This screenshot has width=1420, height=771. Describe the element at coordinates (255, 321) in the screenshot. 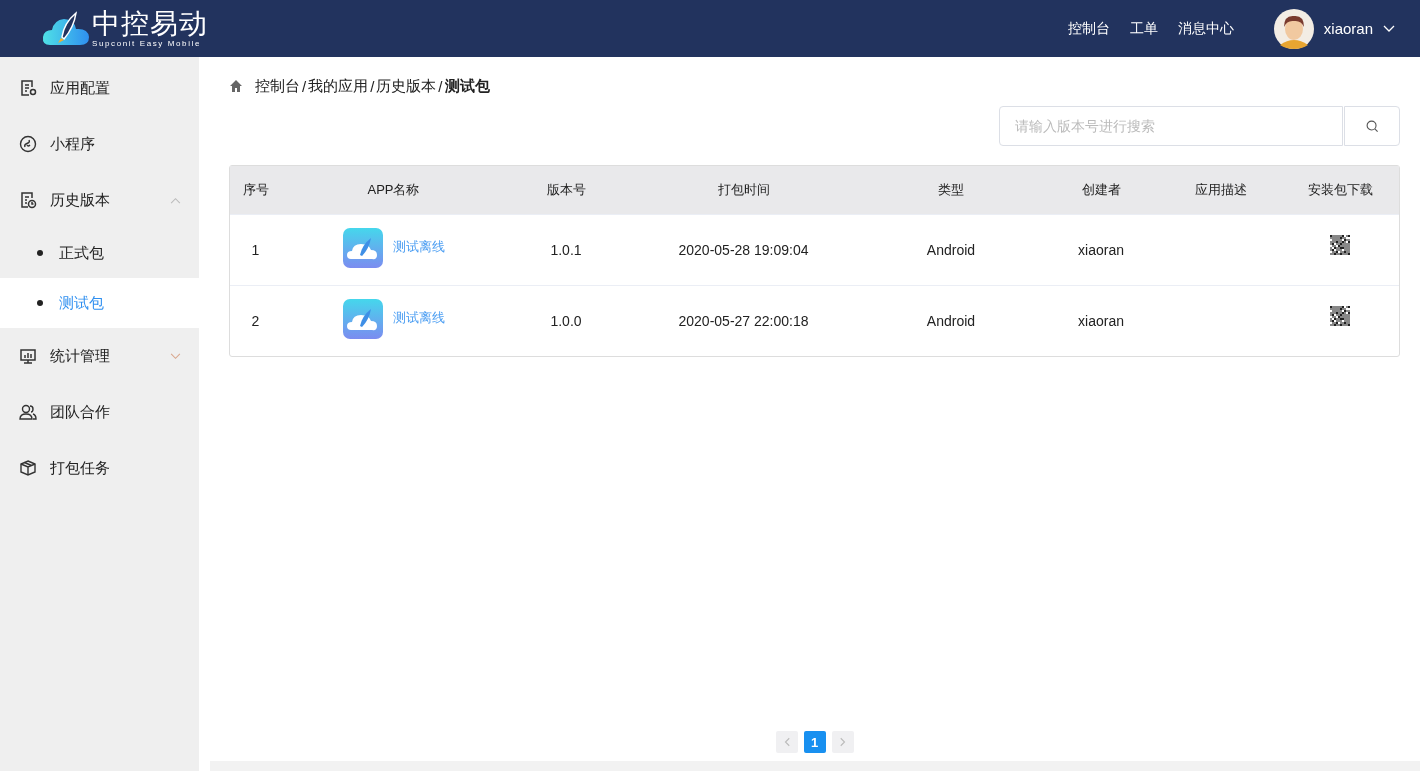

I see `table-cell: 2` at that location.